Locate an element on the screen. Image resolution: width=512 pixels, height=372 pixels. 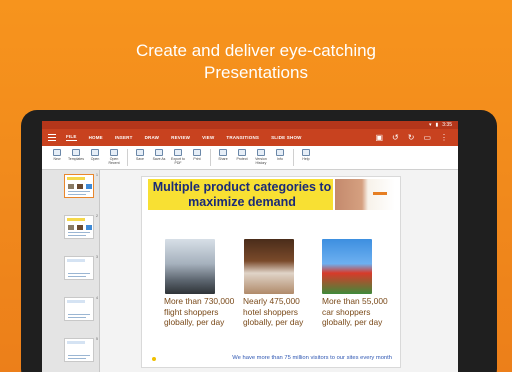
save-as-icon is located at coordinates (159, 152).